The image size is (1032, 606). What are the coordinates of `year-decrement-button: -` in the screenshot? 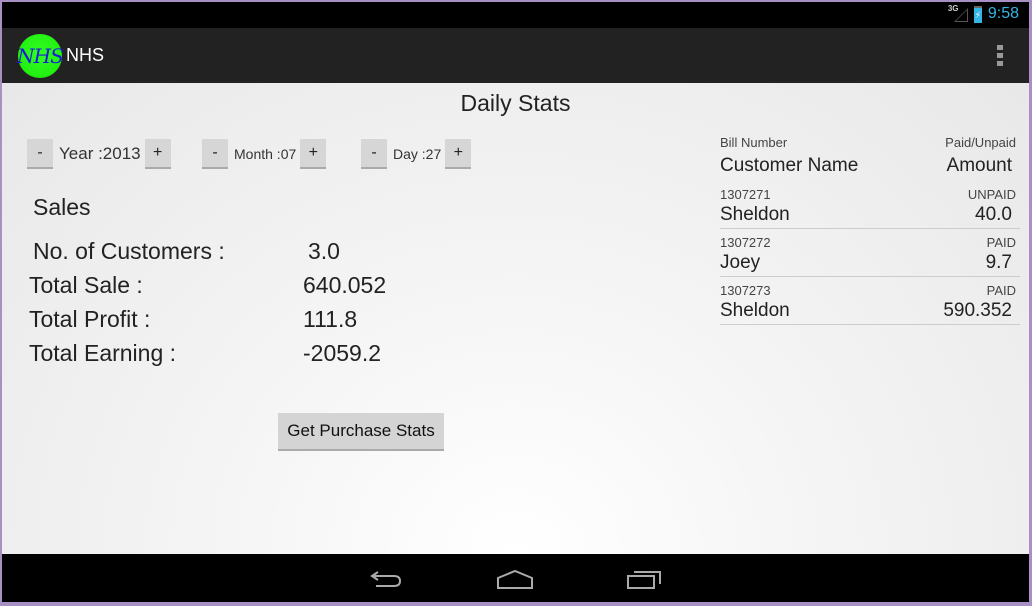 It's located at (40, 154).